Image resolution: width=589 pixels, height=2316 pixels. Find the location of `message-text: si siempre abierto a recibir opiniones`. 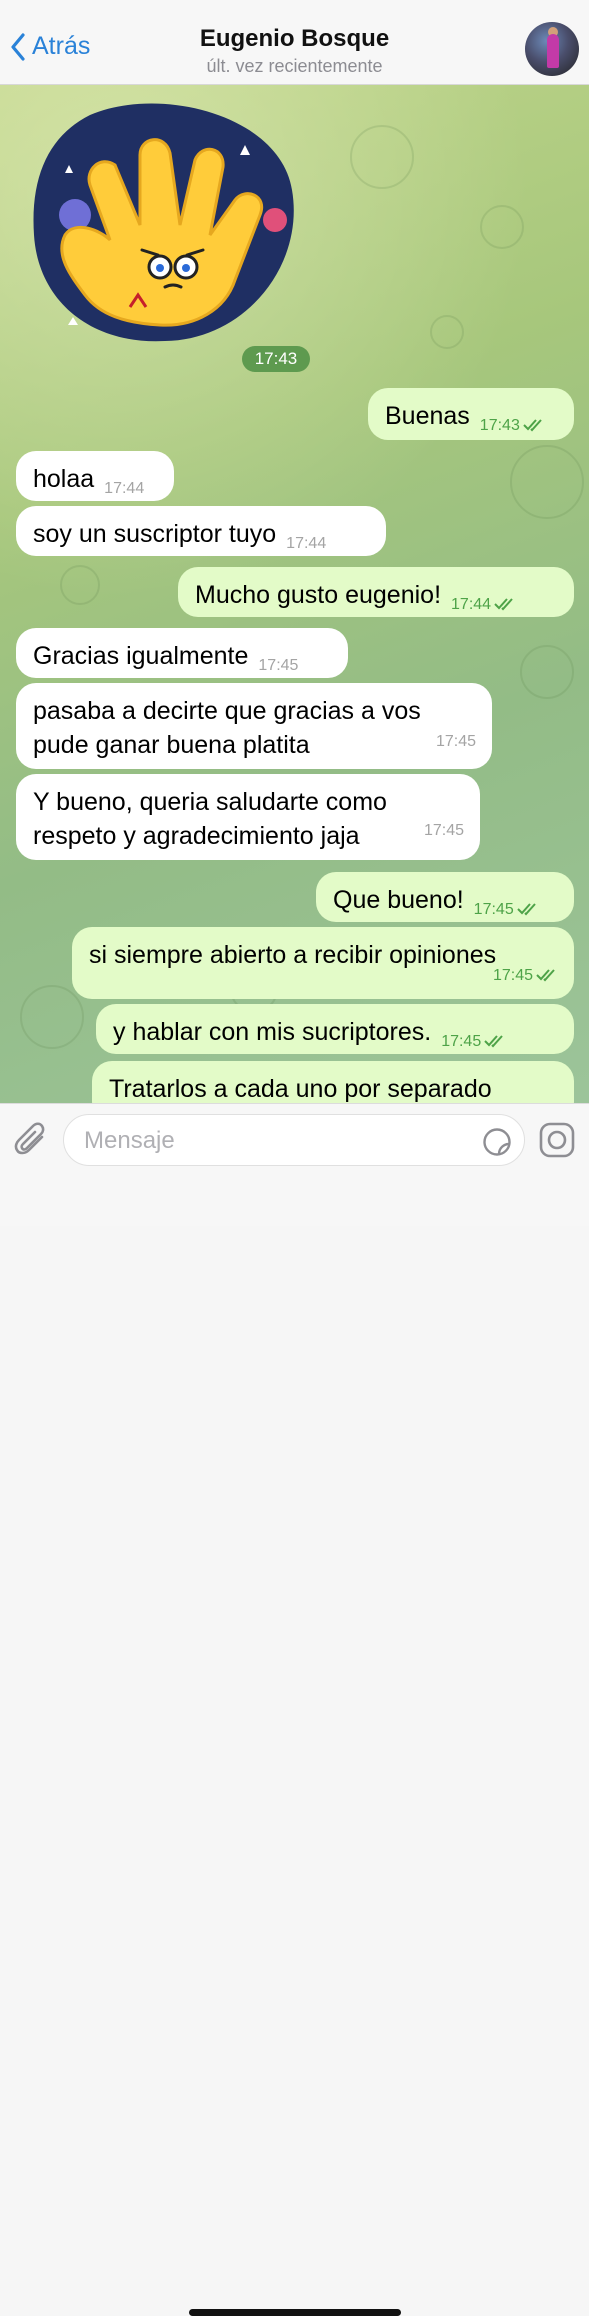

message-text: si siempre abierto a recibir opiniones is located at coordinates (293, 955).